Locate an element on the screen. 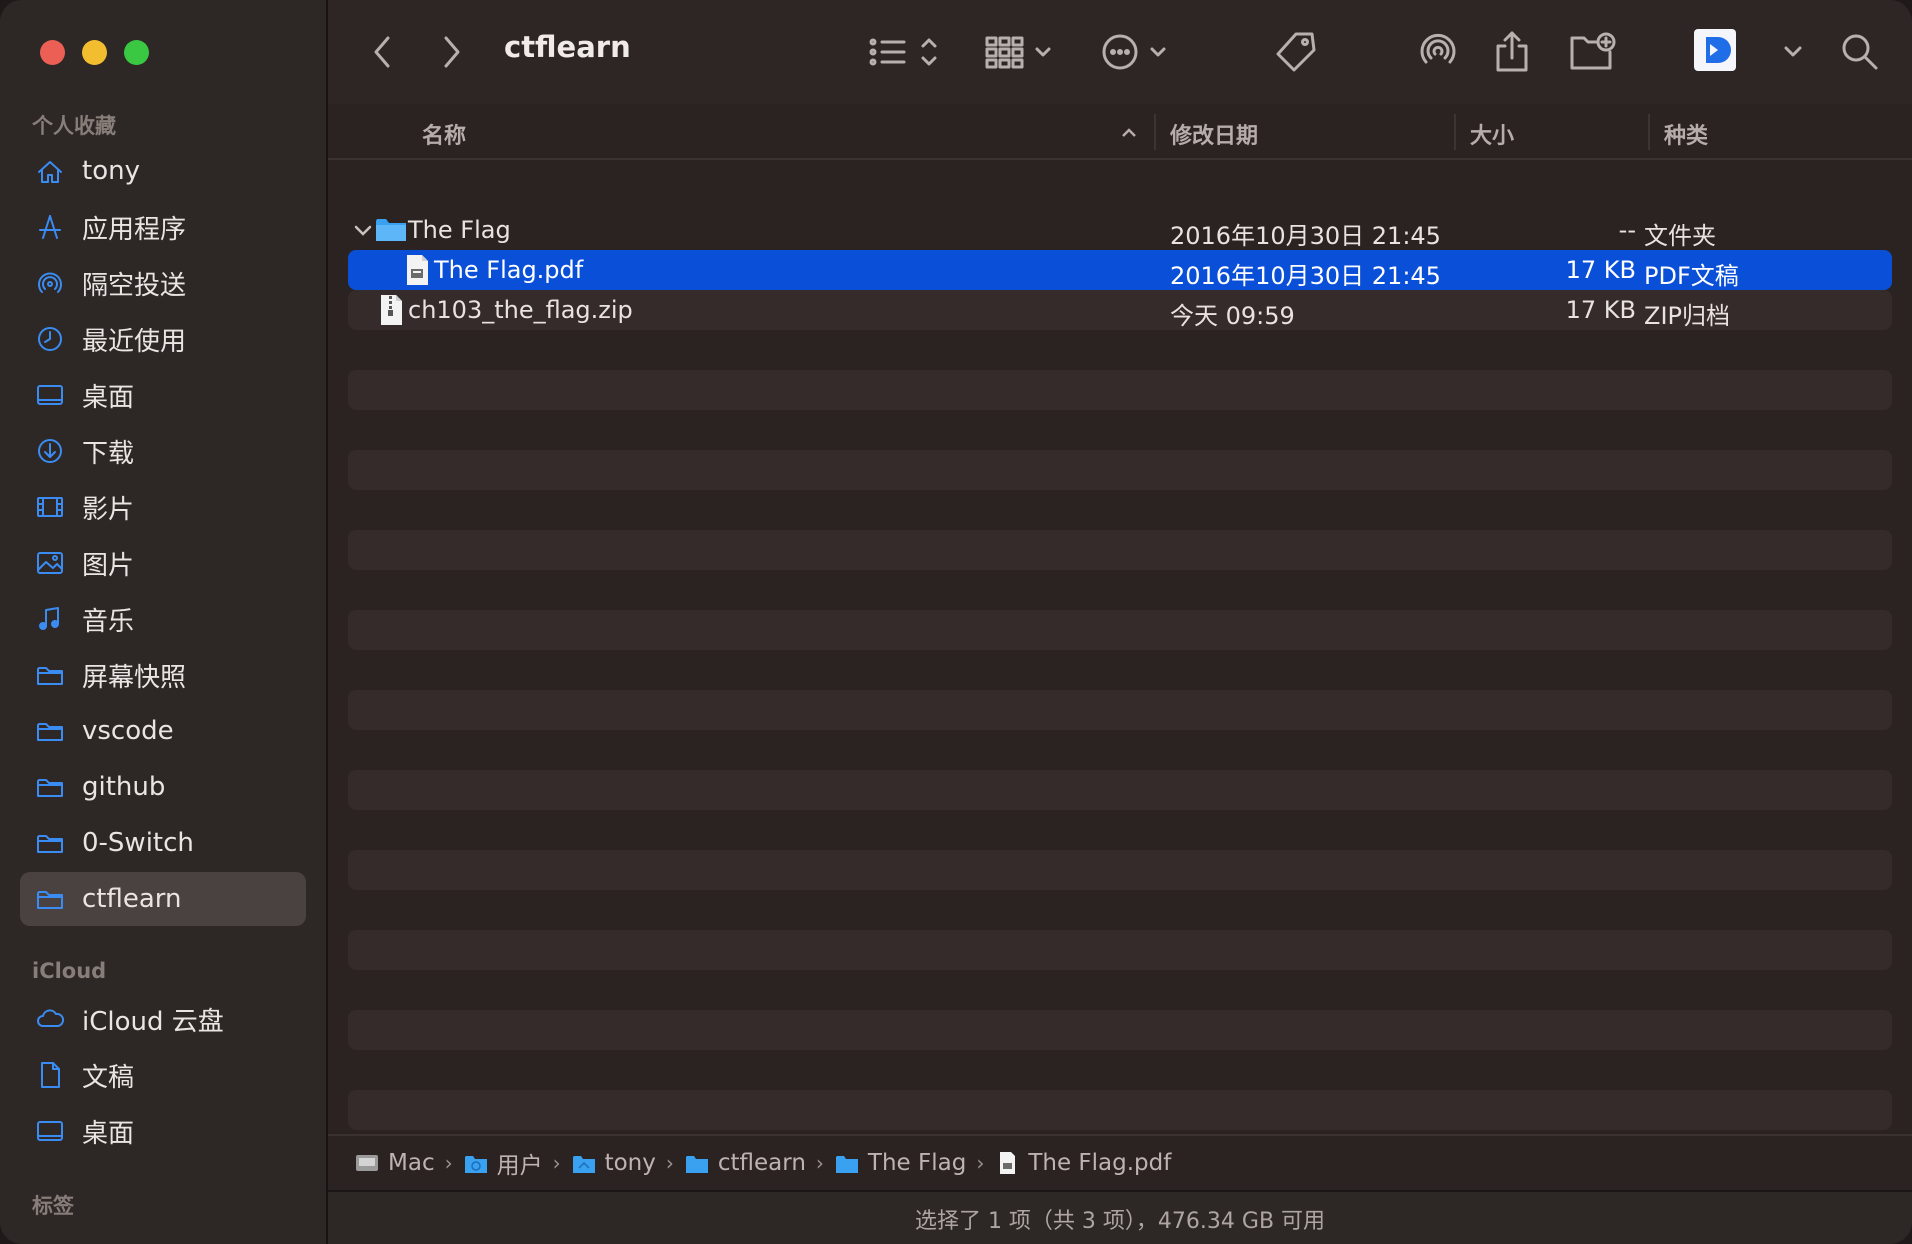 Image resolution: width=1912 pixels, height=1244 pixels. document-icon is located at coordinates (50, 1075).